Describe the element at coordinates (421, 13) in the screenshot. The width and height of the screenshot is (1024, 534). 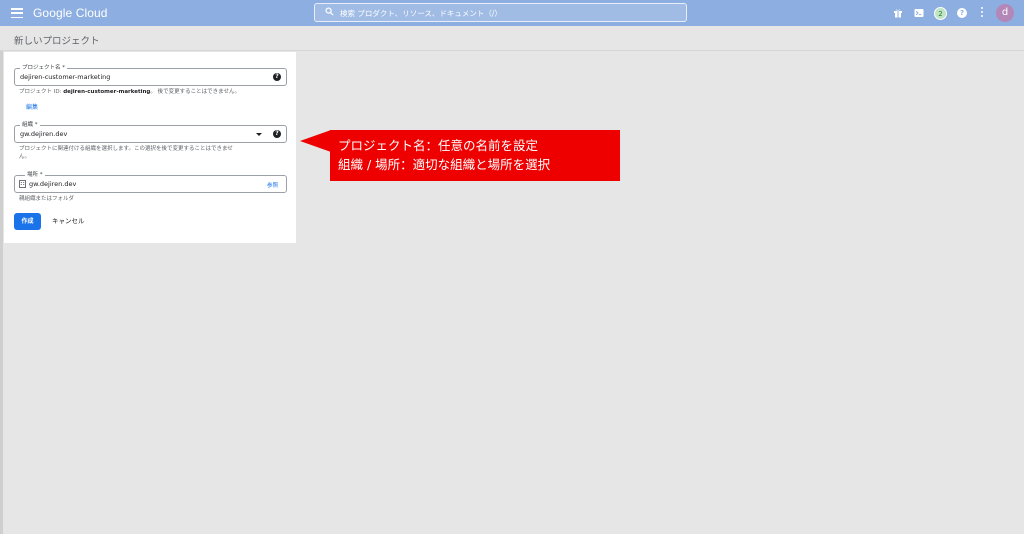
I see `search-placeholder: 検索 プロダクト、リソース、ドキュメント（/）` at that location.